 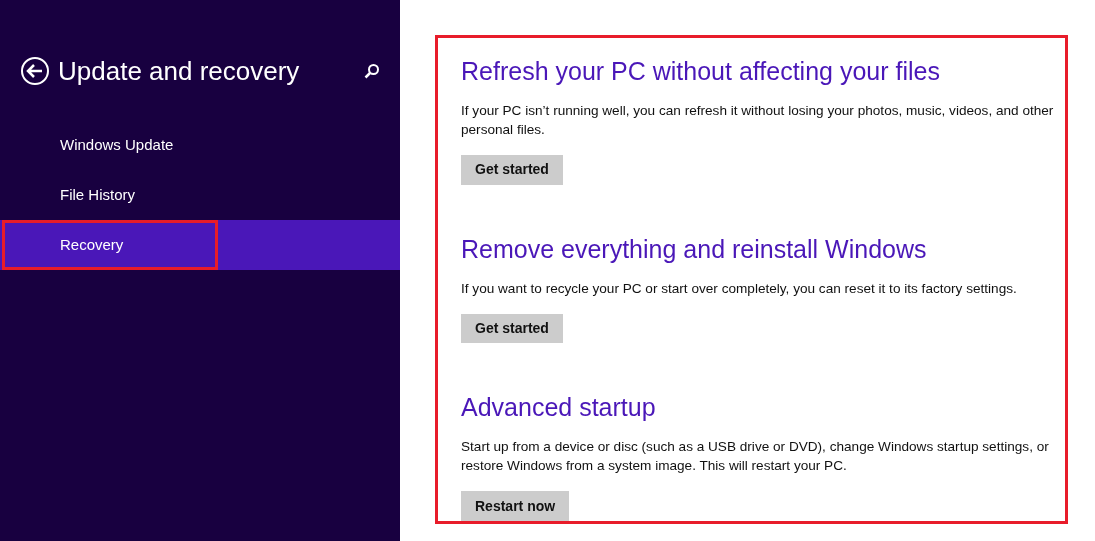 What do you see at coordinates (200, 195) in the screenshot?
I see `nav-item: File History` at bounding box center [200, 195].